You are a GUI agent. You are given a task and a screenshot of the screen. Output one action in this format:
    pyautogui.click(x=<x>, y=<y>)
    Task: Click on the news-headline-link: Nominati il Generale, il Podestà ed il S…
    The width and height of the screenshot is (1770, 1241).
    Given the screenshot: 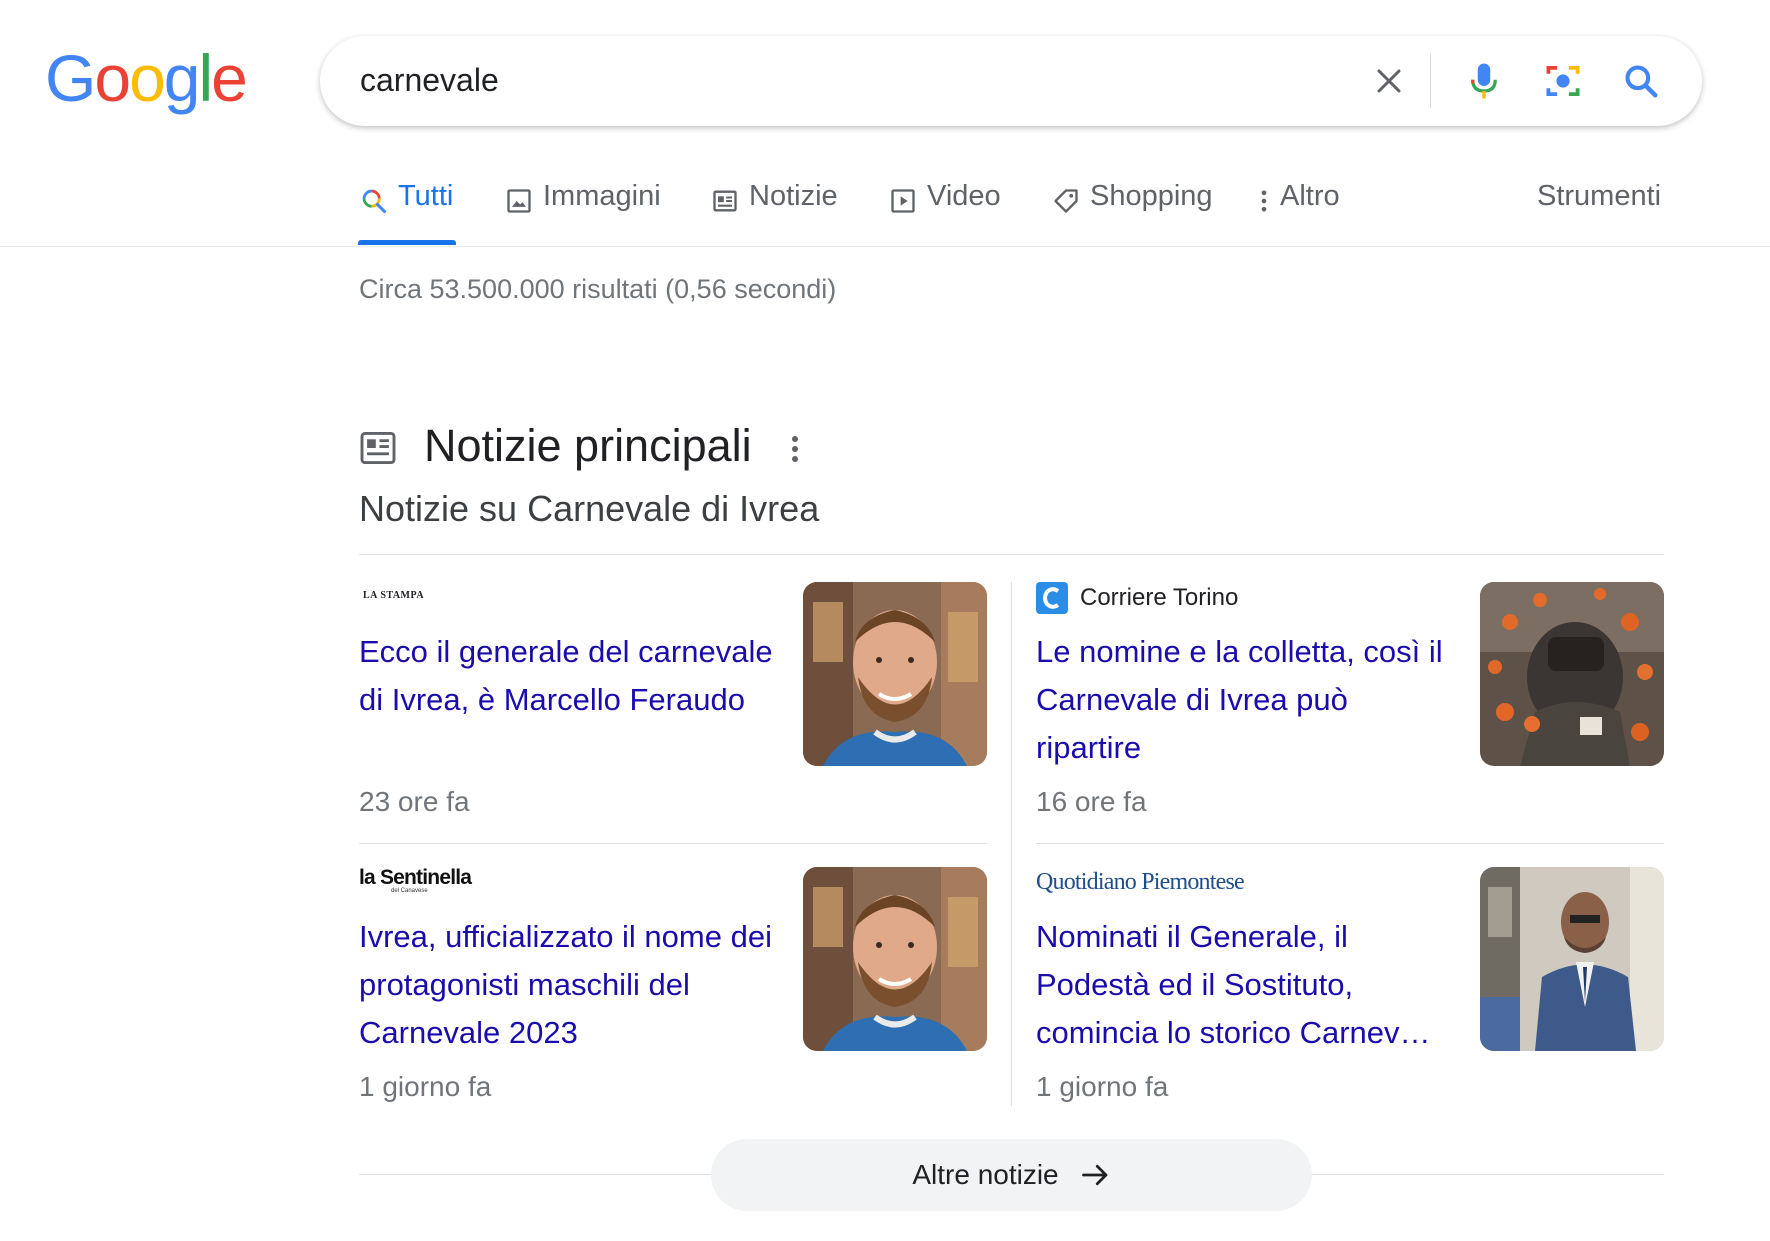 What is the action you would take?
    pyautogui.click(x=1246, y=985)
    